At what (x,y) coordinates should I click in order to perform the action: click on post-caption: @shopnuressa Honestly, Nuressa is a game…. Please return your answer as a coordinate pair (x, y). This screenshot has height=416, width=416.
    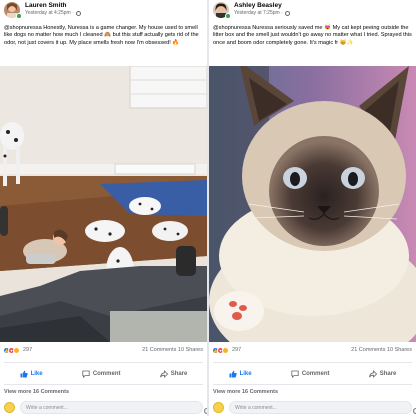
    Looking at the image, I should click on (101, 35).